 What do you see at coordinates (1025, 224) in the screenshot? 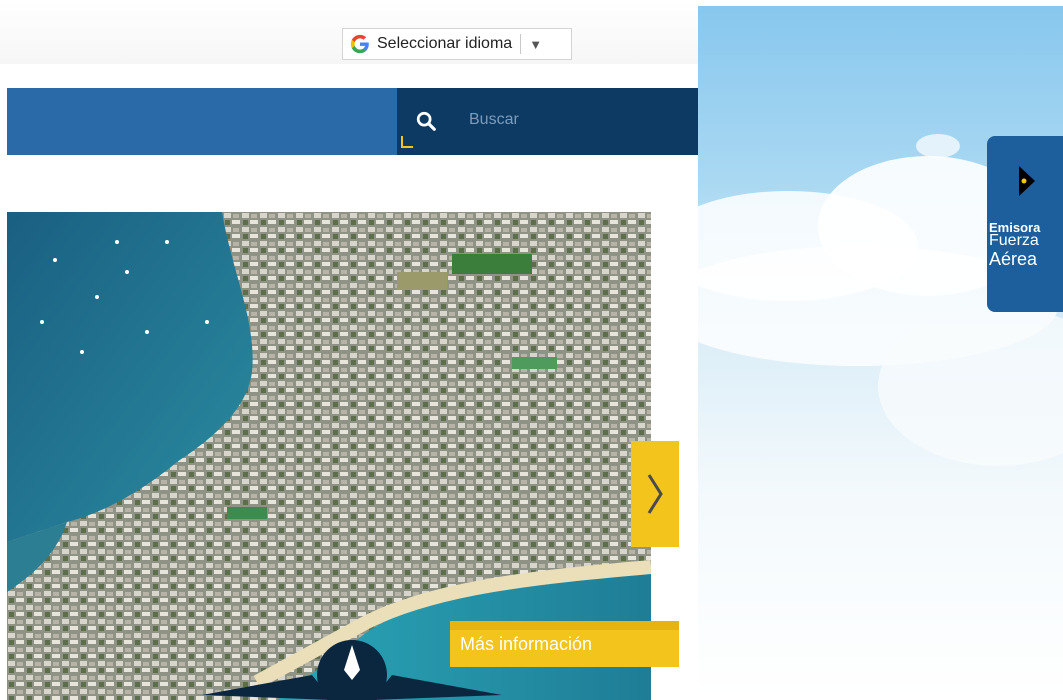
I see `radio-station-widget: Emisora Fuerza Aérea` at bounding box center [1025, 224].